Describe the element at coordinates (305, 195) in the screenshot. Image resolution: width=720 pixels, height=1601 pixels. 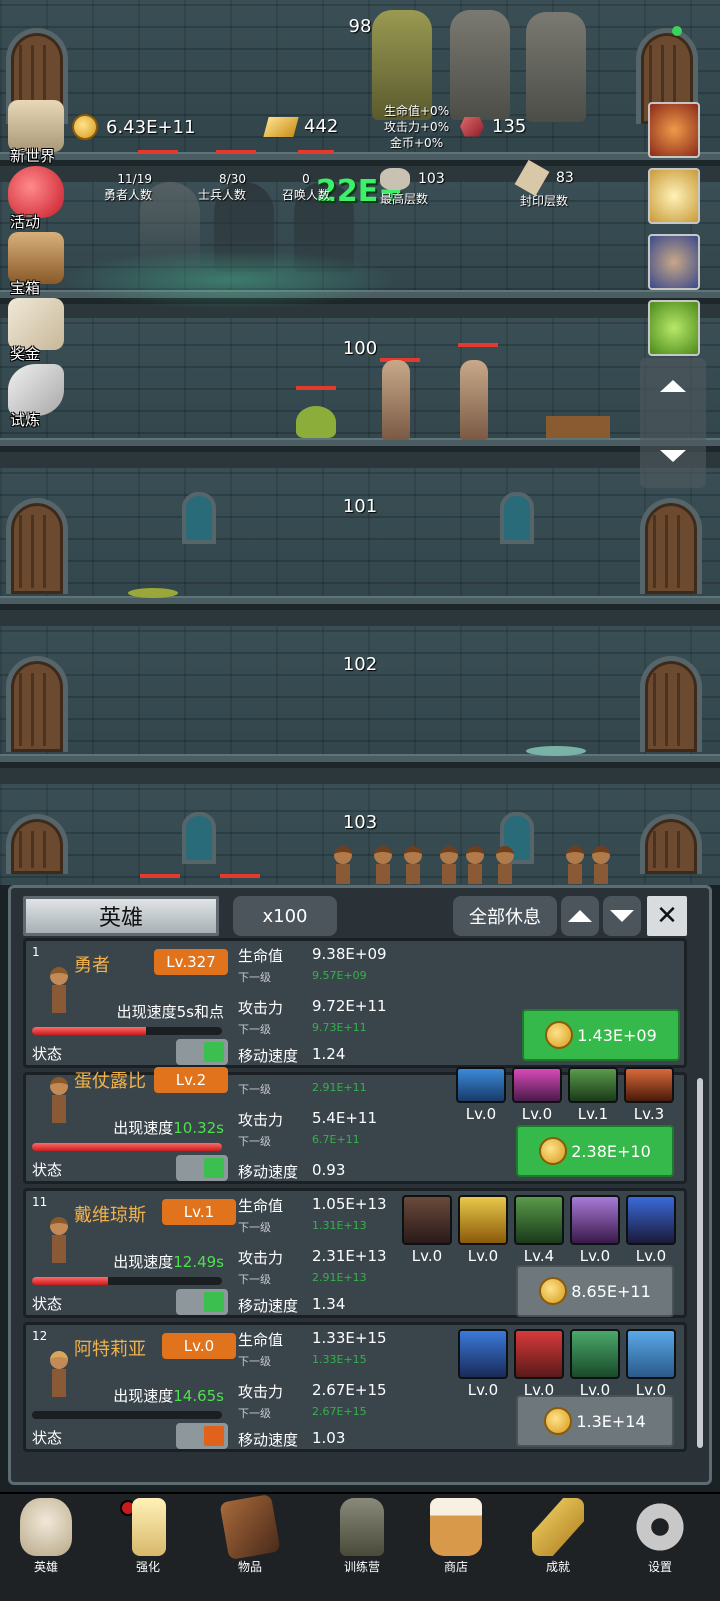
I see `summon-count-label: 召唤人数` at that location.